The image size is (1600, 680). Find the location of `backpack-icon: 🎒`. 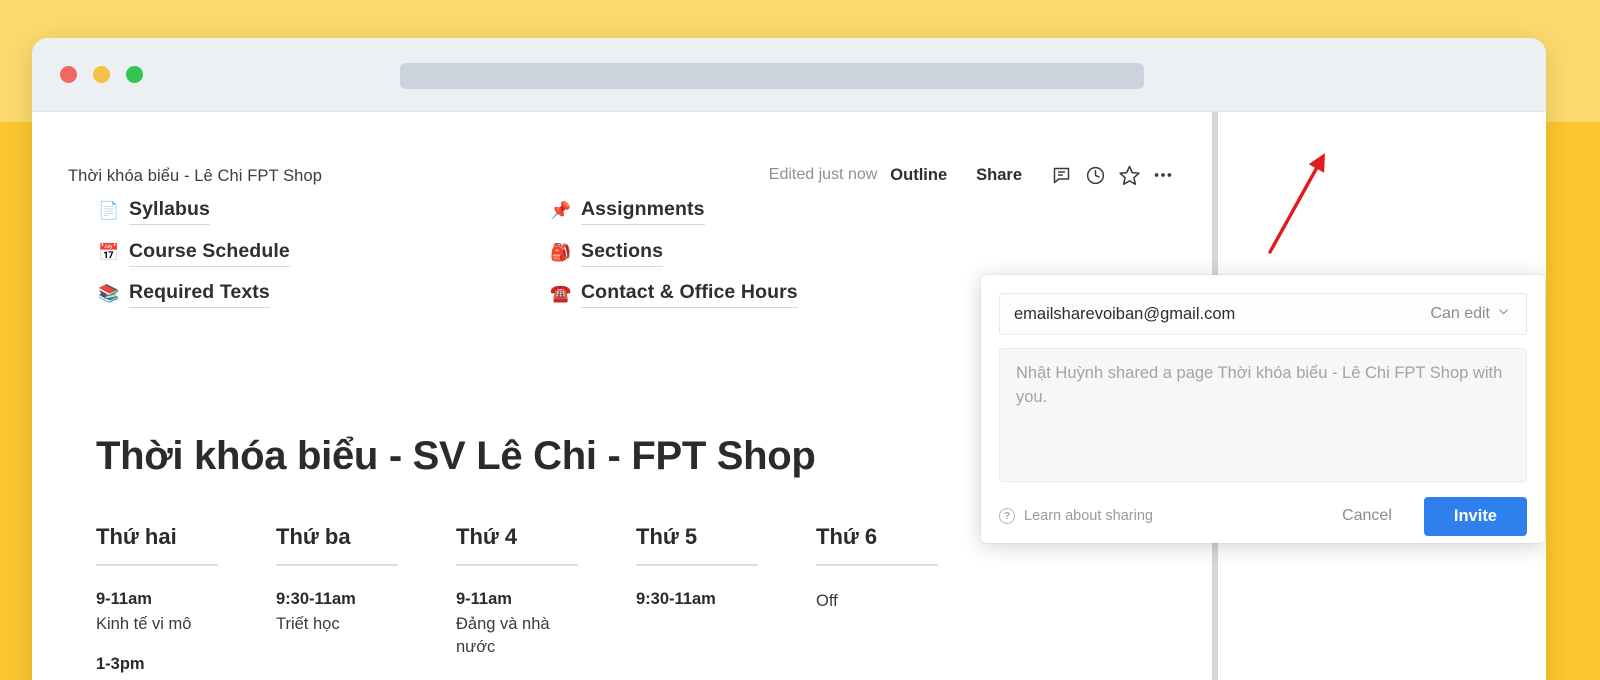

backpack-icon: 🎒 is located at coordinates (561, 252).